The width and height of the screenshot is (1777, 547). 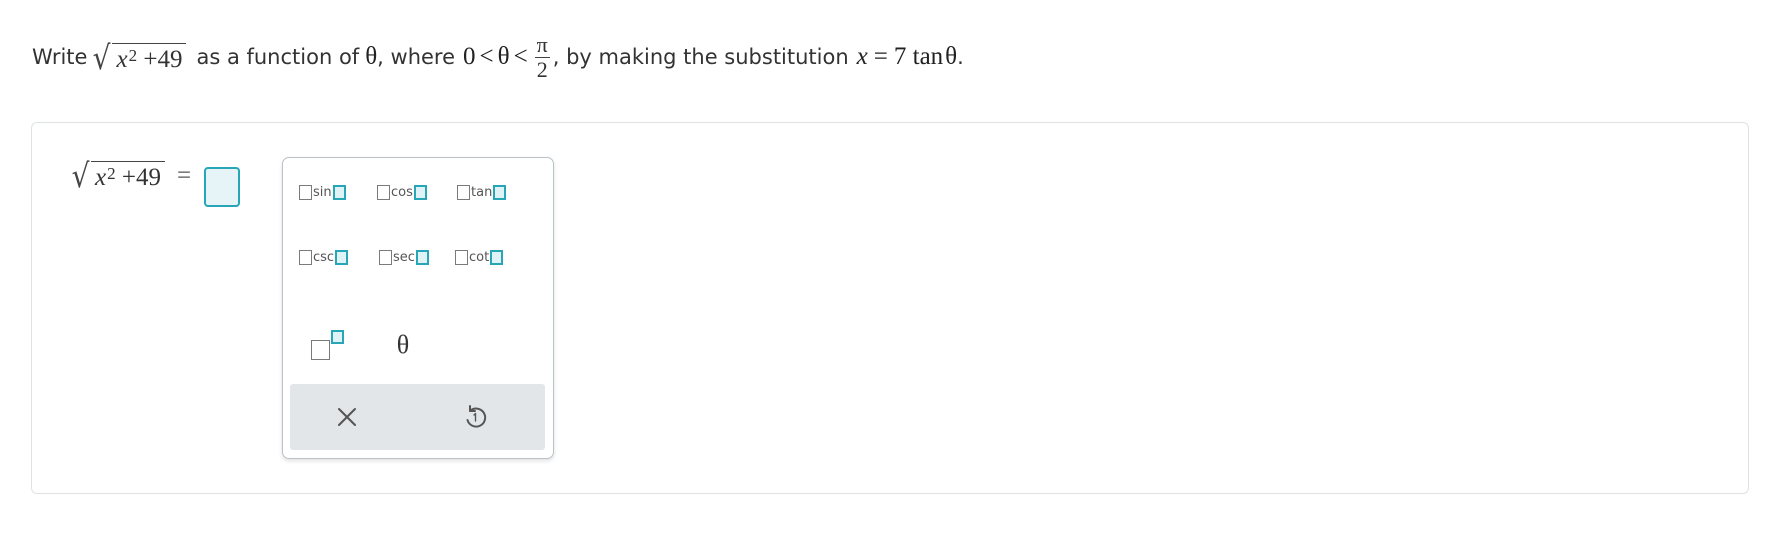 I want to click on undo-icon, so click(x=476, y=416).